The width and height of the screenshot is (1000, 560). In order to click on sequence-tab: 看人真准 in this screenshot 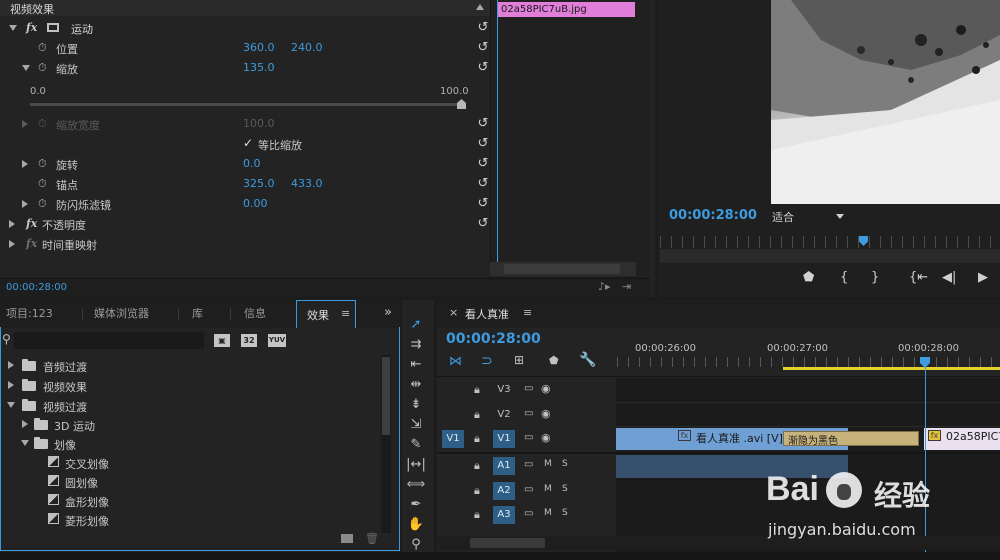, I will do `click(487, 314)`.